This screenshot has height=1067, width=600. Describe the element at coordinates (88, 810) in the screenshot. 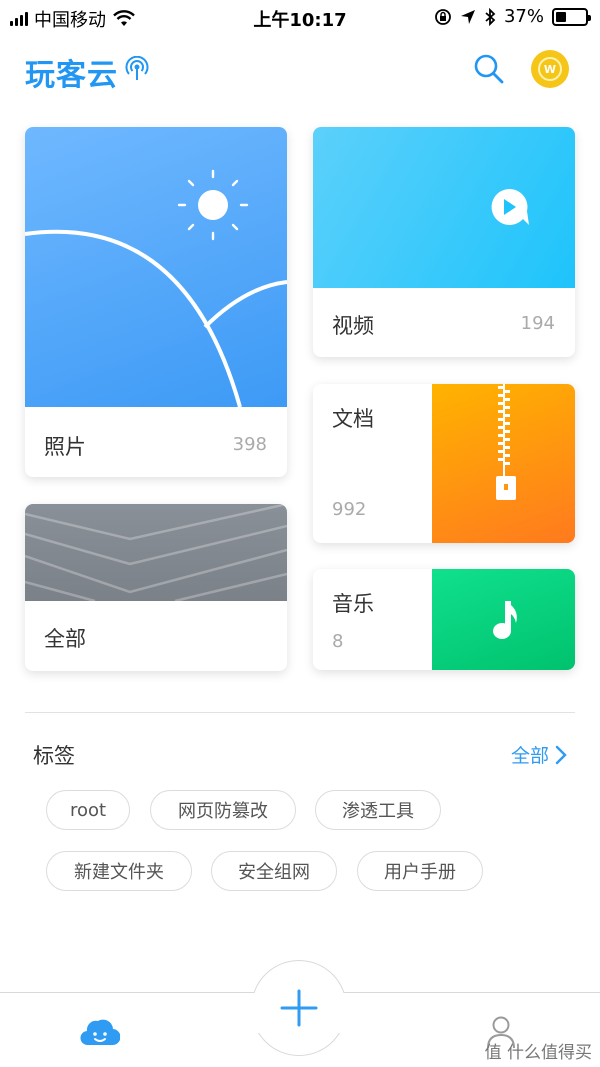

I see `tag-chip: root` at that location.